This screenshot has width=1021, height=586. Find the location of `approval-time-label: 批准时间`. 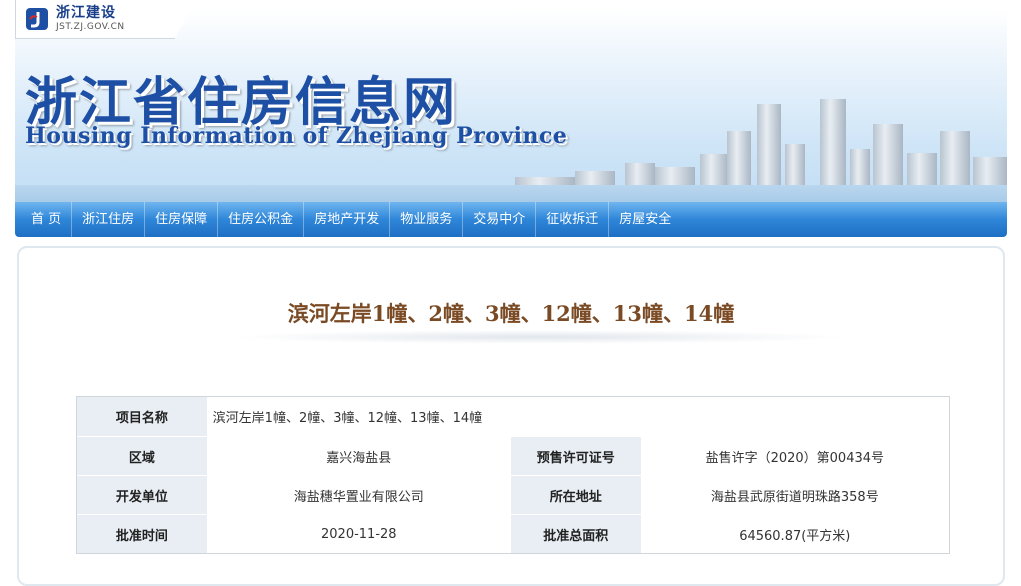

approval-time-label: 批准时间 is located at coordinates (142, 533).